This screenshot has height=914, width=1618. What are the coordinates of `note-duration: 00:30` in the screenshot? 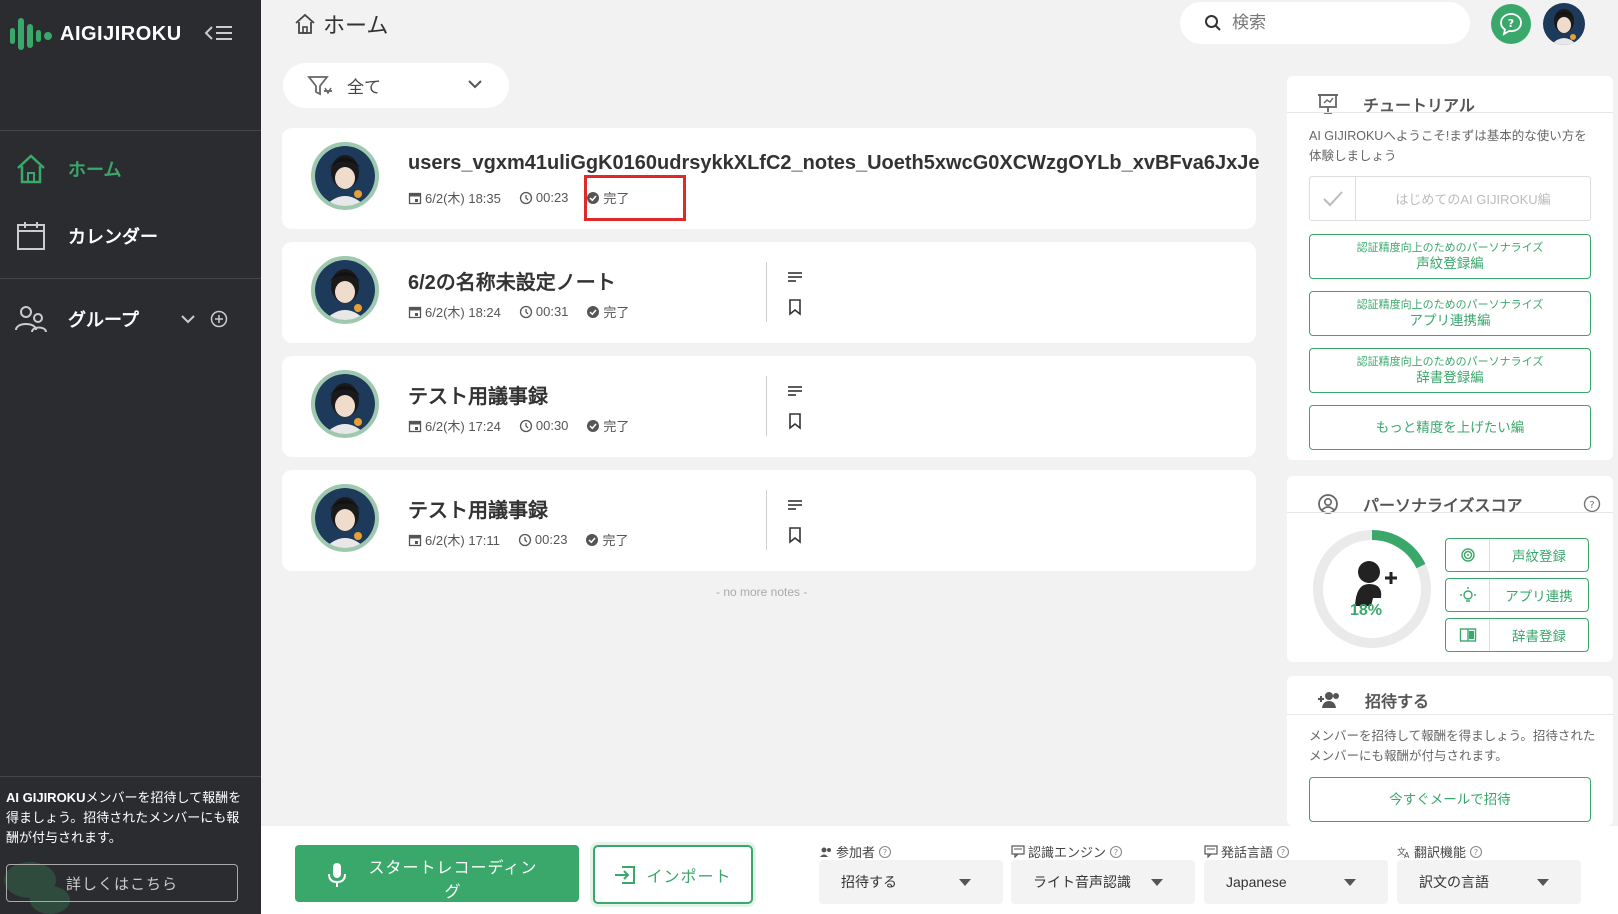 It's located at (544, 425).